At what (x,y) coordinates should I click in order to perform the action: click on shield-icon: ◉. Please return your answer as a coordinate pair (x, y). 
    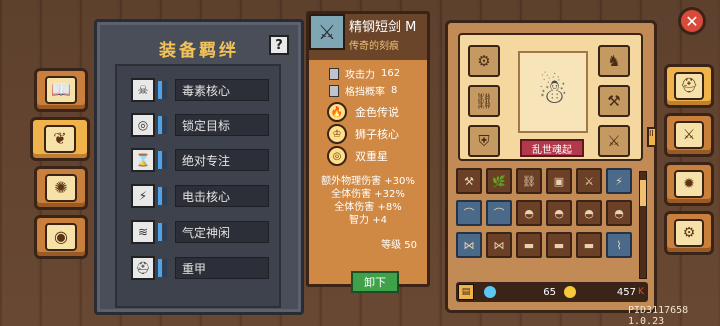
    Looking at the image, I should click on (61, 237).